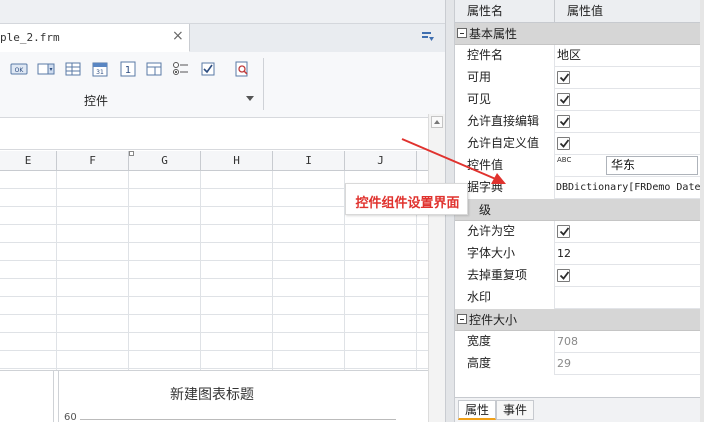 The width and height of the screenshot is (704, 422). I want to click on property-label: 水印, so click(505, 298).